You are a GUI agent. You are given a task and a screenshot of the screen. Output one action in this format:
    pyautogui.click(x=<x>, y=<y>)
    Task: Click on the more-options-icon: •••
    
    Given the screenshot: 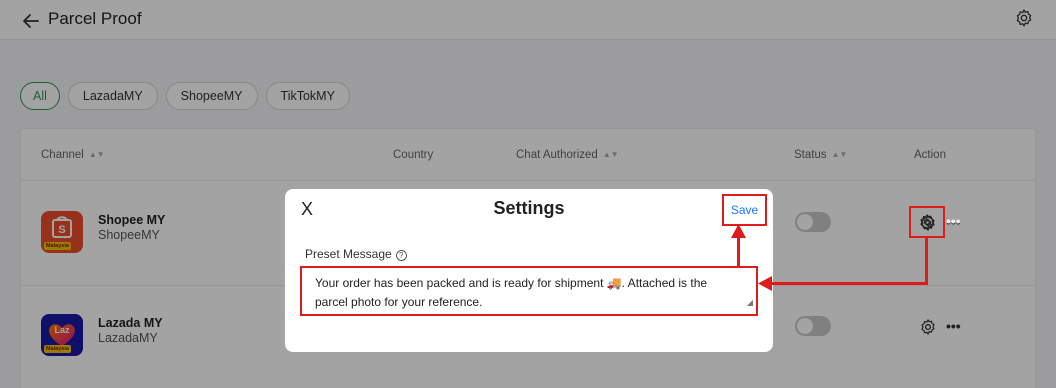 What is the action you would take?
    pyautogui.click(x=953, y=221)
    